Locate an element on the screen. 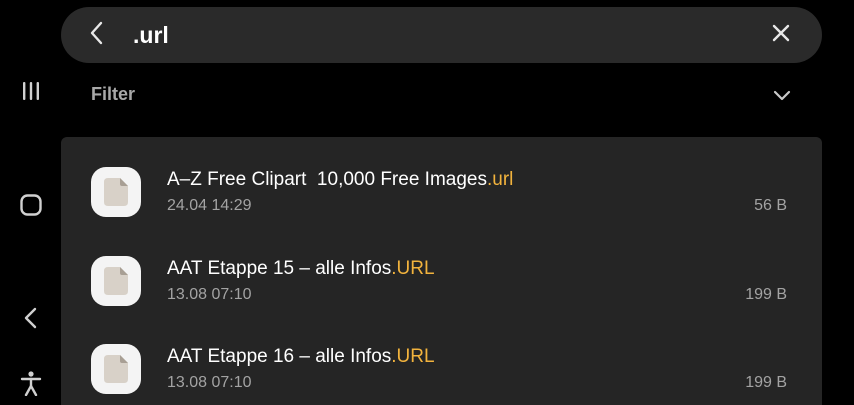  recents-button is located at coordinates (31, 91).